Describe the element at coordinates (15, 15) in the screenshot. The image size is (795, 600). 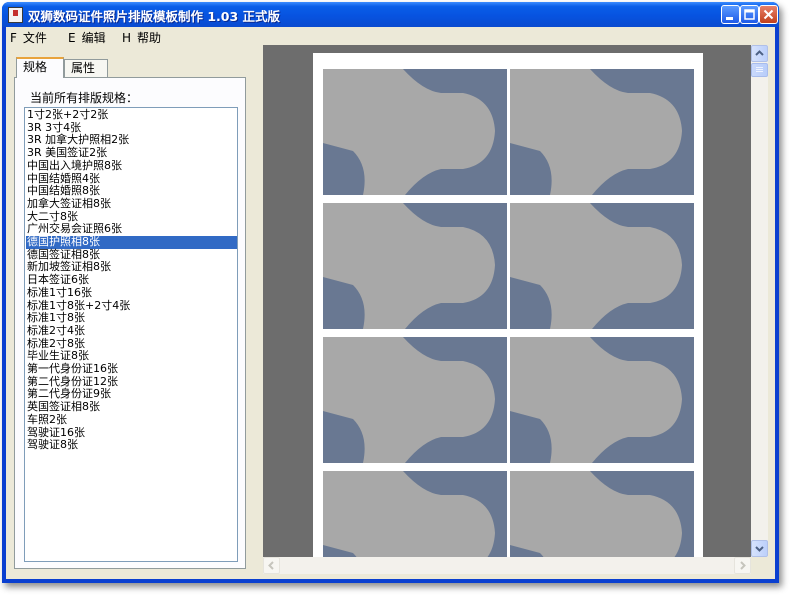
I see `app-icon` at that location.